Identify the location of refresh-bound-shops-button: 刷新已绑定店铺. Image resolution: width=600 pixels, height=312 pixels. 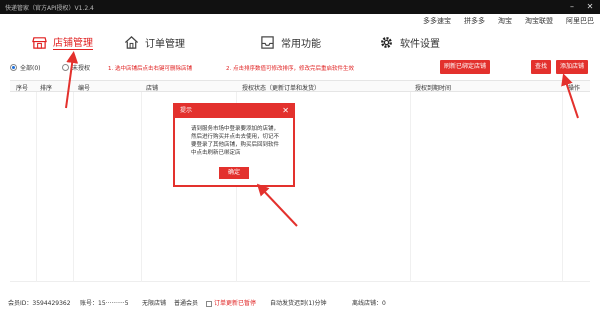
(465, 67).